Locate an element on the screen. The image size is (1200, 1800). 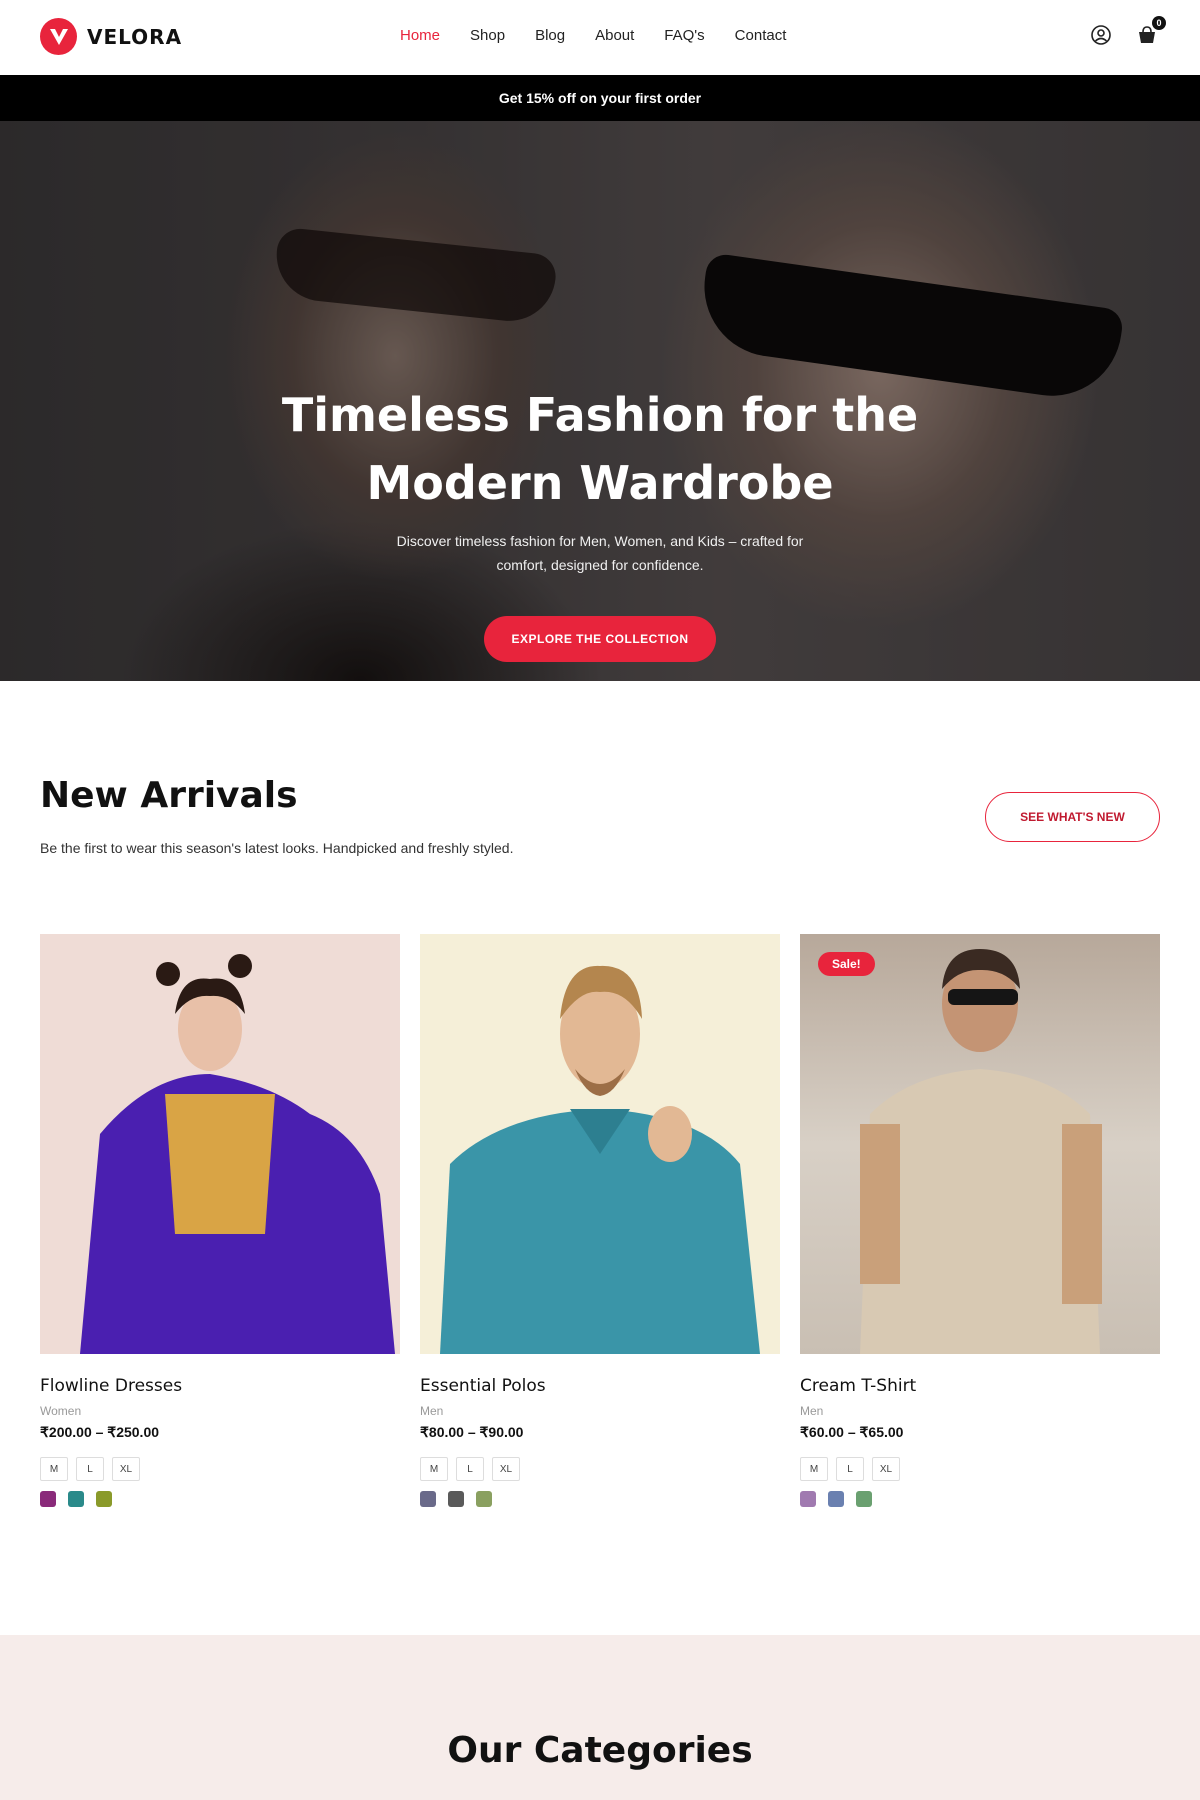
nav-item-home: Home is located at coordinates (420, 35).